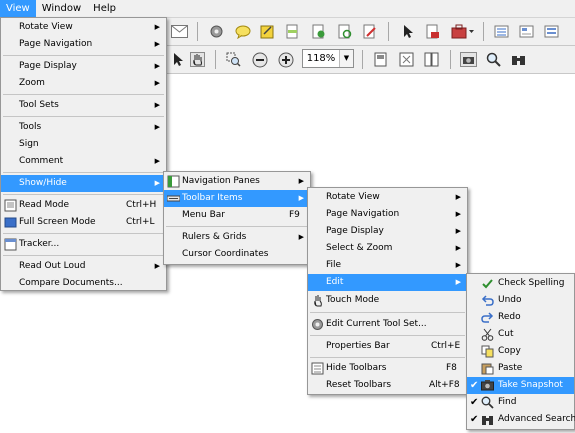  I want to click on view-menu-item-read-out-loud: Read Out Loud ▶, so click(83, 266).